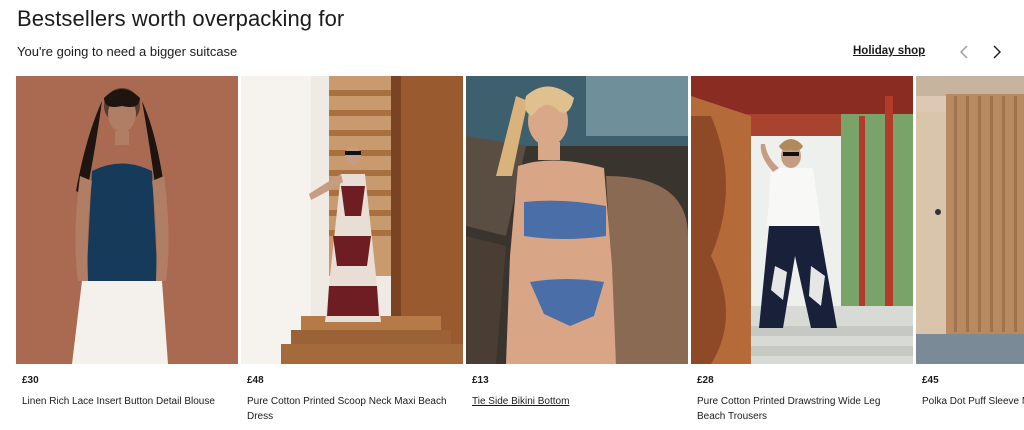 This screenshot has width=1024, height=430. I want to click on chevron-right-icon, so click(997, 52).